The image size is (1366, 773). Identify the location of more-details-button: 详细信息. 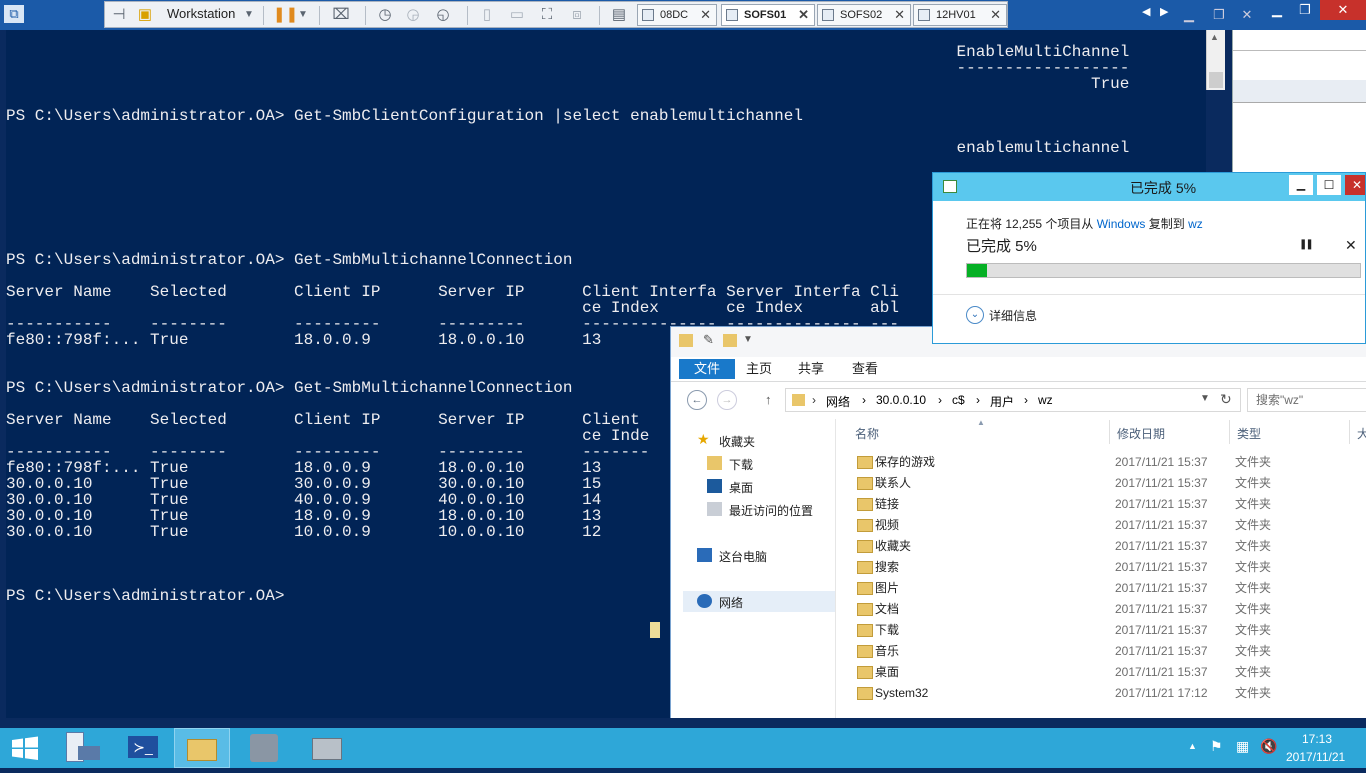
(1013, 315).